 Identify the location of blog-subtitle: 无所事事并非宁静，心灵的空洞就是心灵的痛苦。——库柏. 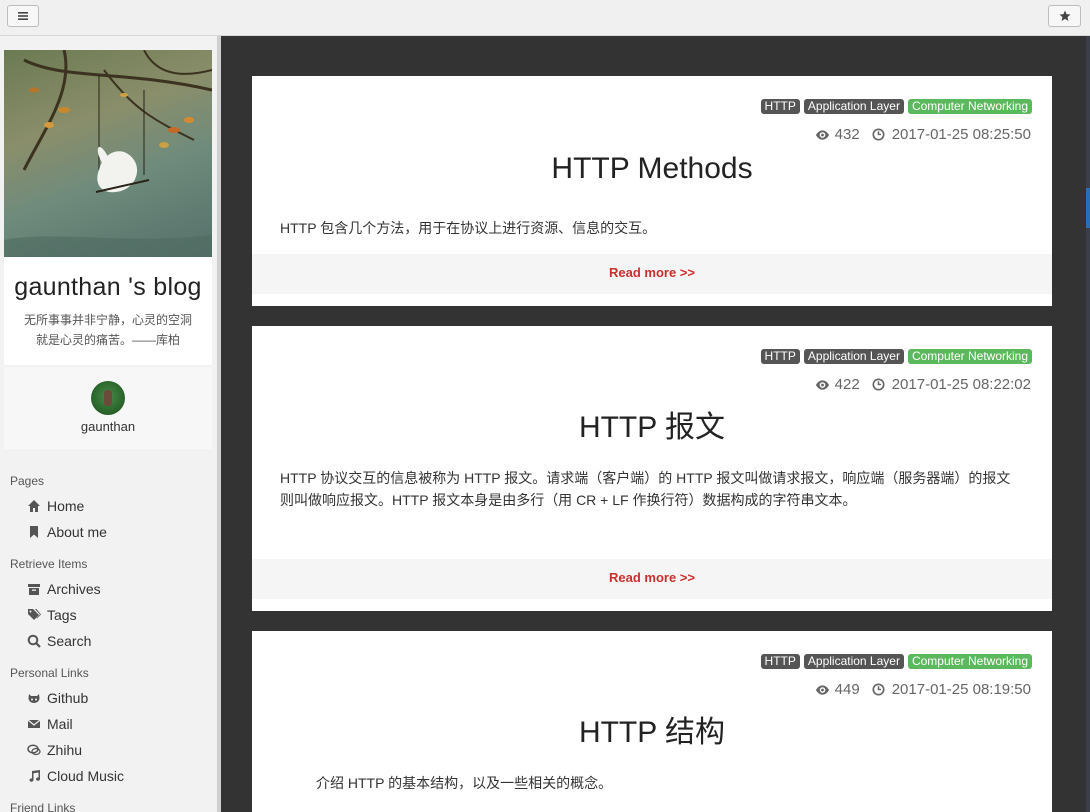
(107, 330).